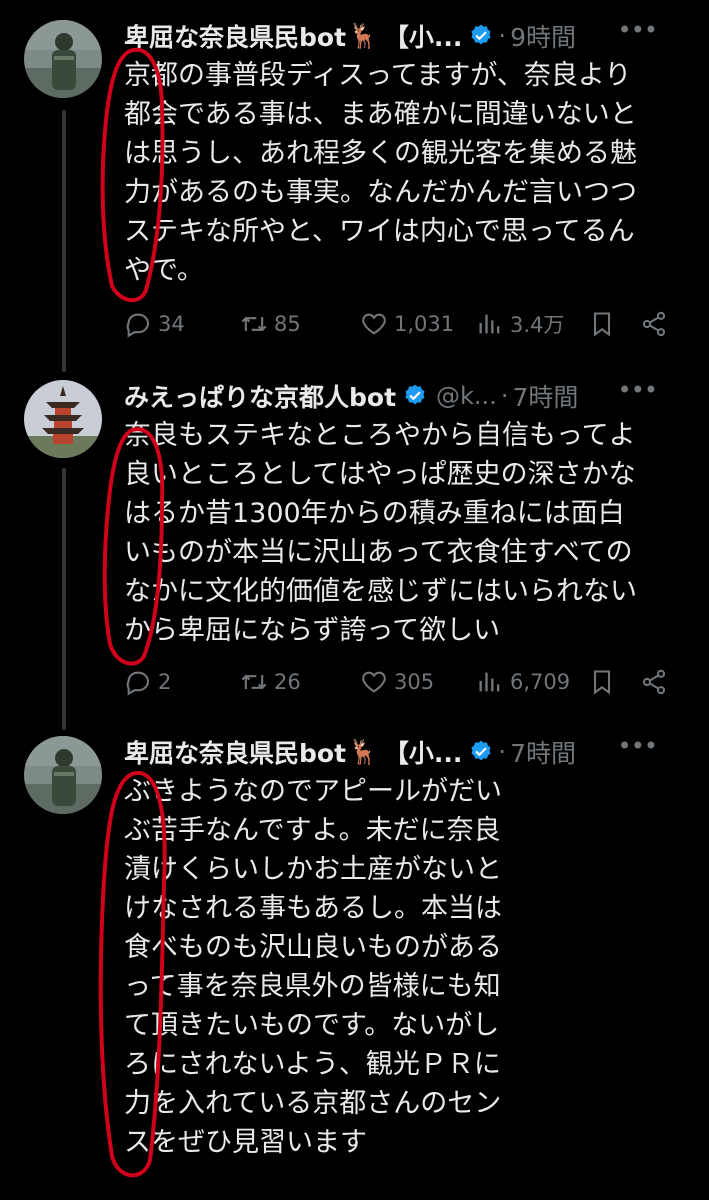 Image resolution: width=709 pixels, height=1200 pixels. I want to click on action-bar: 2 26 305 6,709, so click(402, 682).